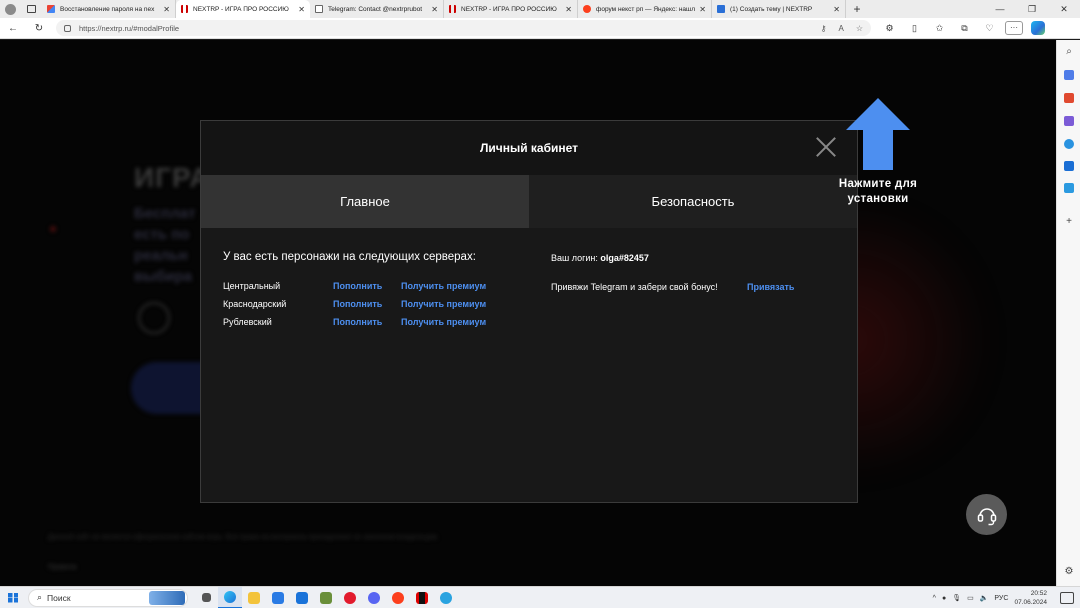 Image resolution: width=1080 pixels, height=608 pixels. I want to click on close-window-button: ✕, so click(1064, 9).